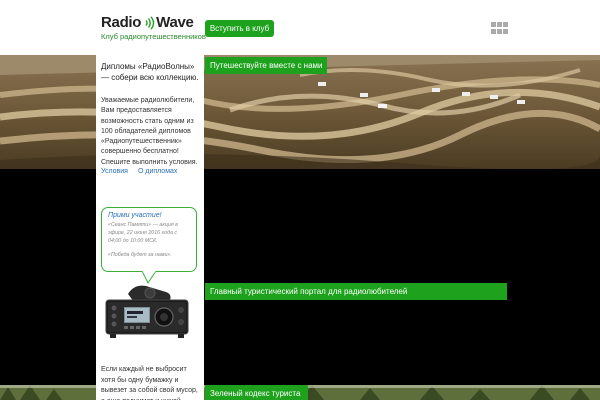  What do you see at coordinates (140, 255) in the screenshot?
I see `callout-quote: «Победа будет за нами».` at bounding box center [140, 255].